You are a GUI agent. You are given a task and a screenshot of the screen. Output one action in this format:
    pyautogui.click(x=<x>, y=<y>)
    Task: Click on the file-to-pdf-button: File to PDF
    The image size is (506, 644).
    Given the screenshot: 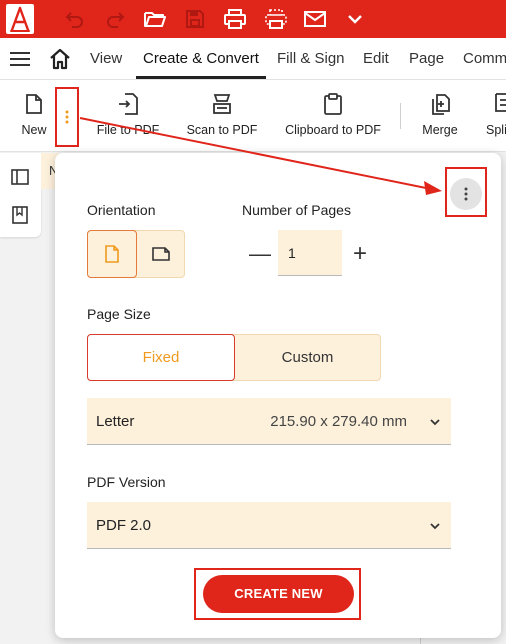 What is the action you would take?
    pyautogui.click(x=128, y=116)
    